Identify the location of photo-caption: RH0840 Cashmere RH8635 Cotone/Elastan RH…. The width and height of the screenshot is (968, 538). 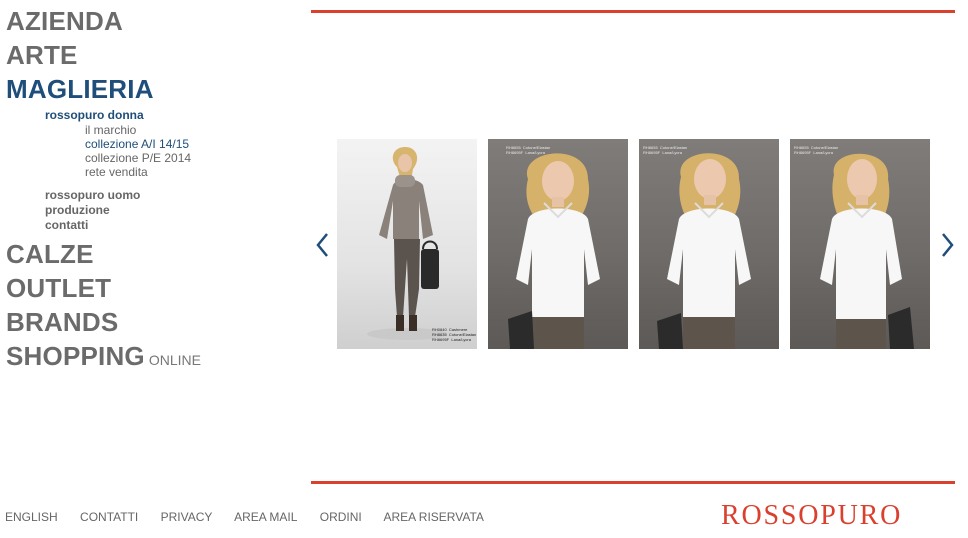
(454, 334).